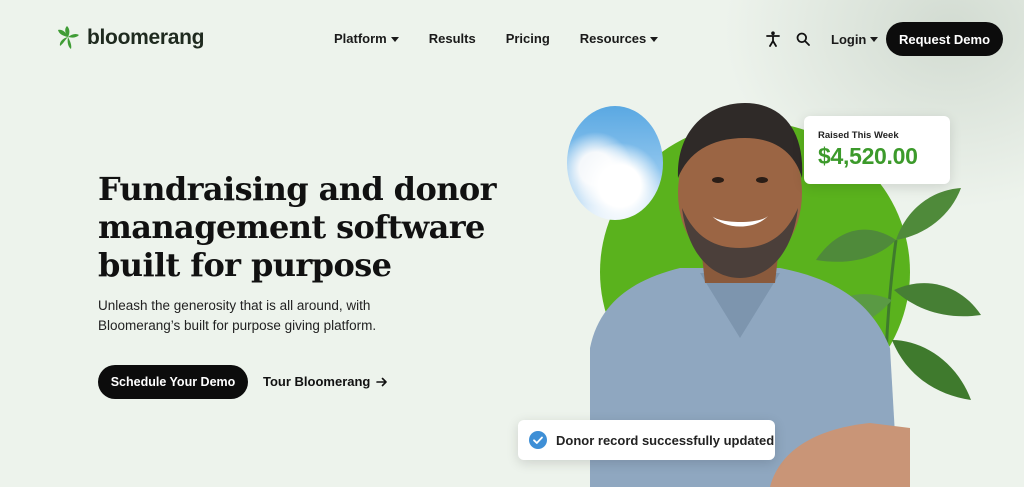 The height and width of the screenshot is (487, 1024). I want to click on nav-label: Pricing, so click(527, 38).